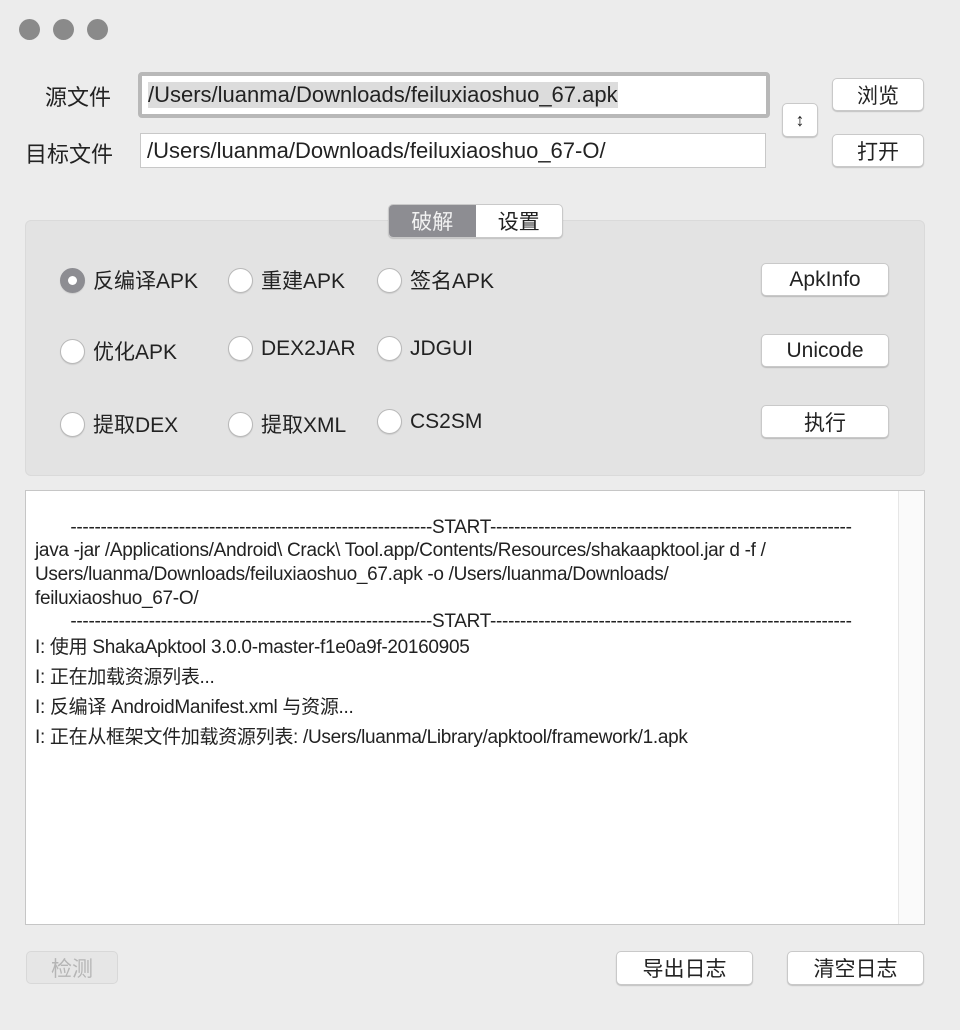 The height and width of the screenshot is (1030, 960). What do you see at coordinates (519, 221) in the screenshot?
I see `tab-settings: 设置` at bounding box center [519, 221].